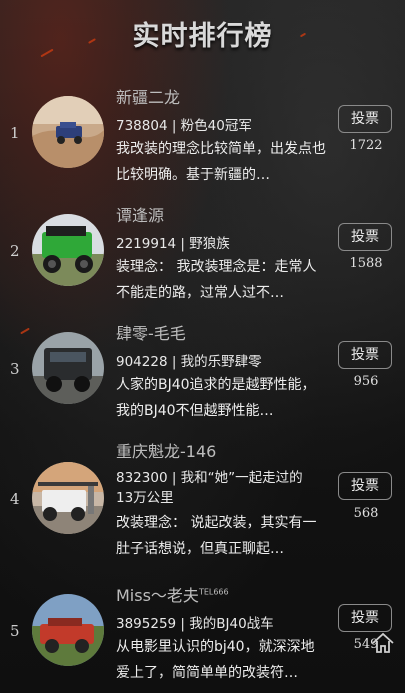 This screenshot has width=405, height=693. Describe the element at coordinates (15, 499) in the screenshot. I see `rank-number: 4` at that location.